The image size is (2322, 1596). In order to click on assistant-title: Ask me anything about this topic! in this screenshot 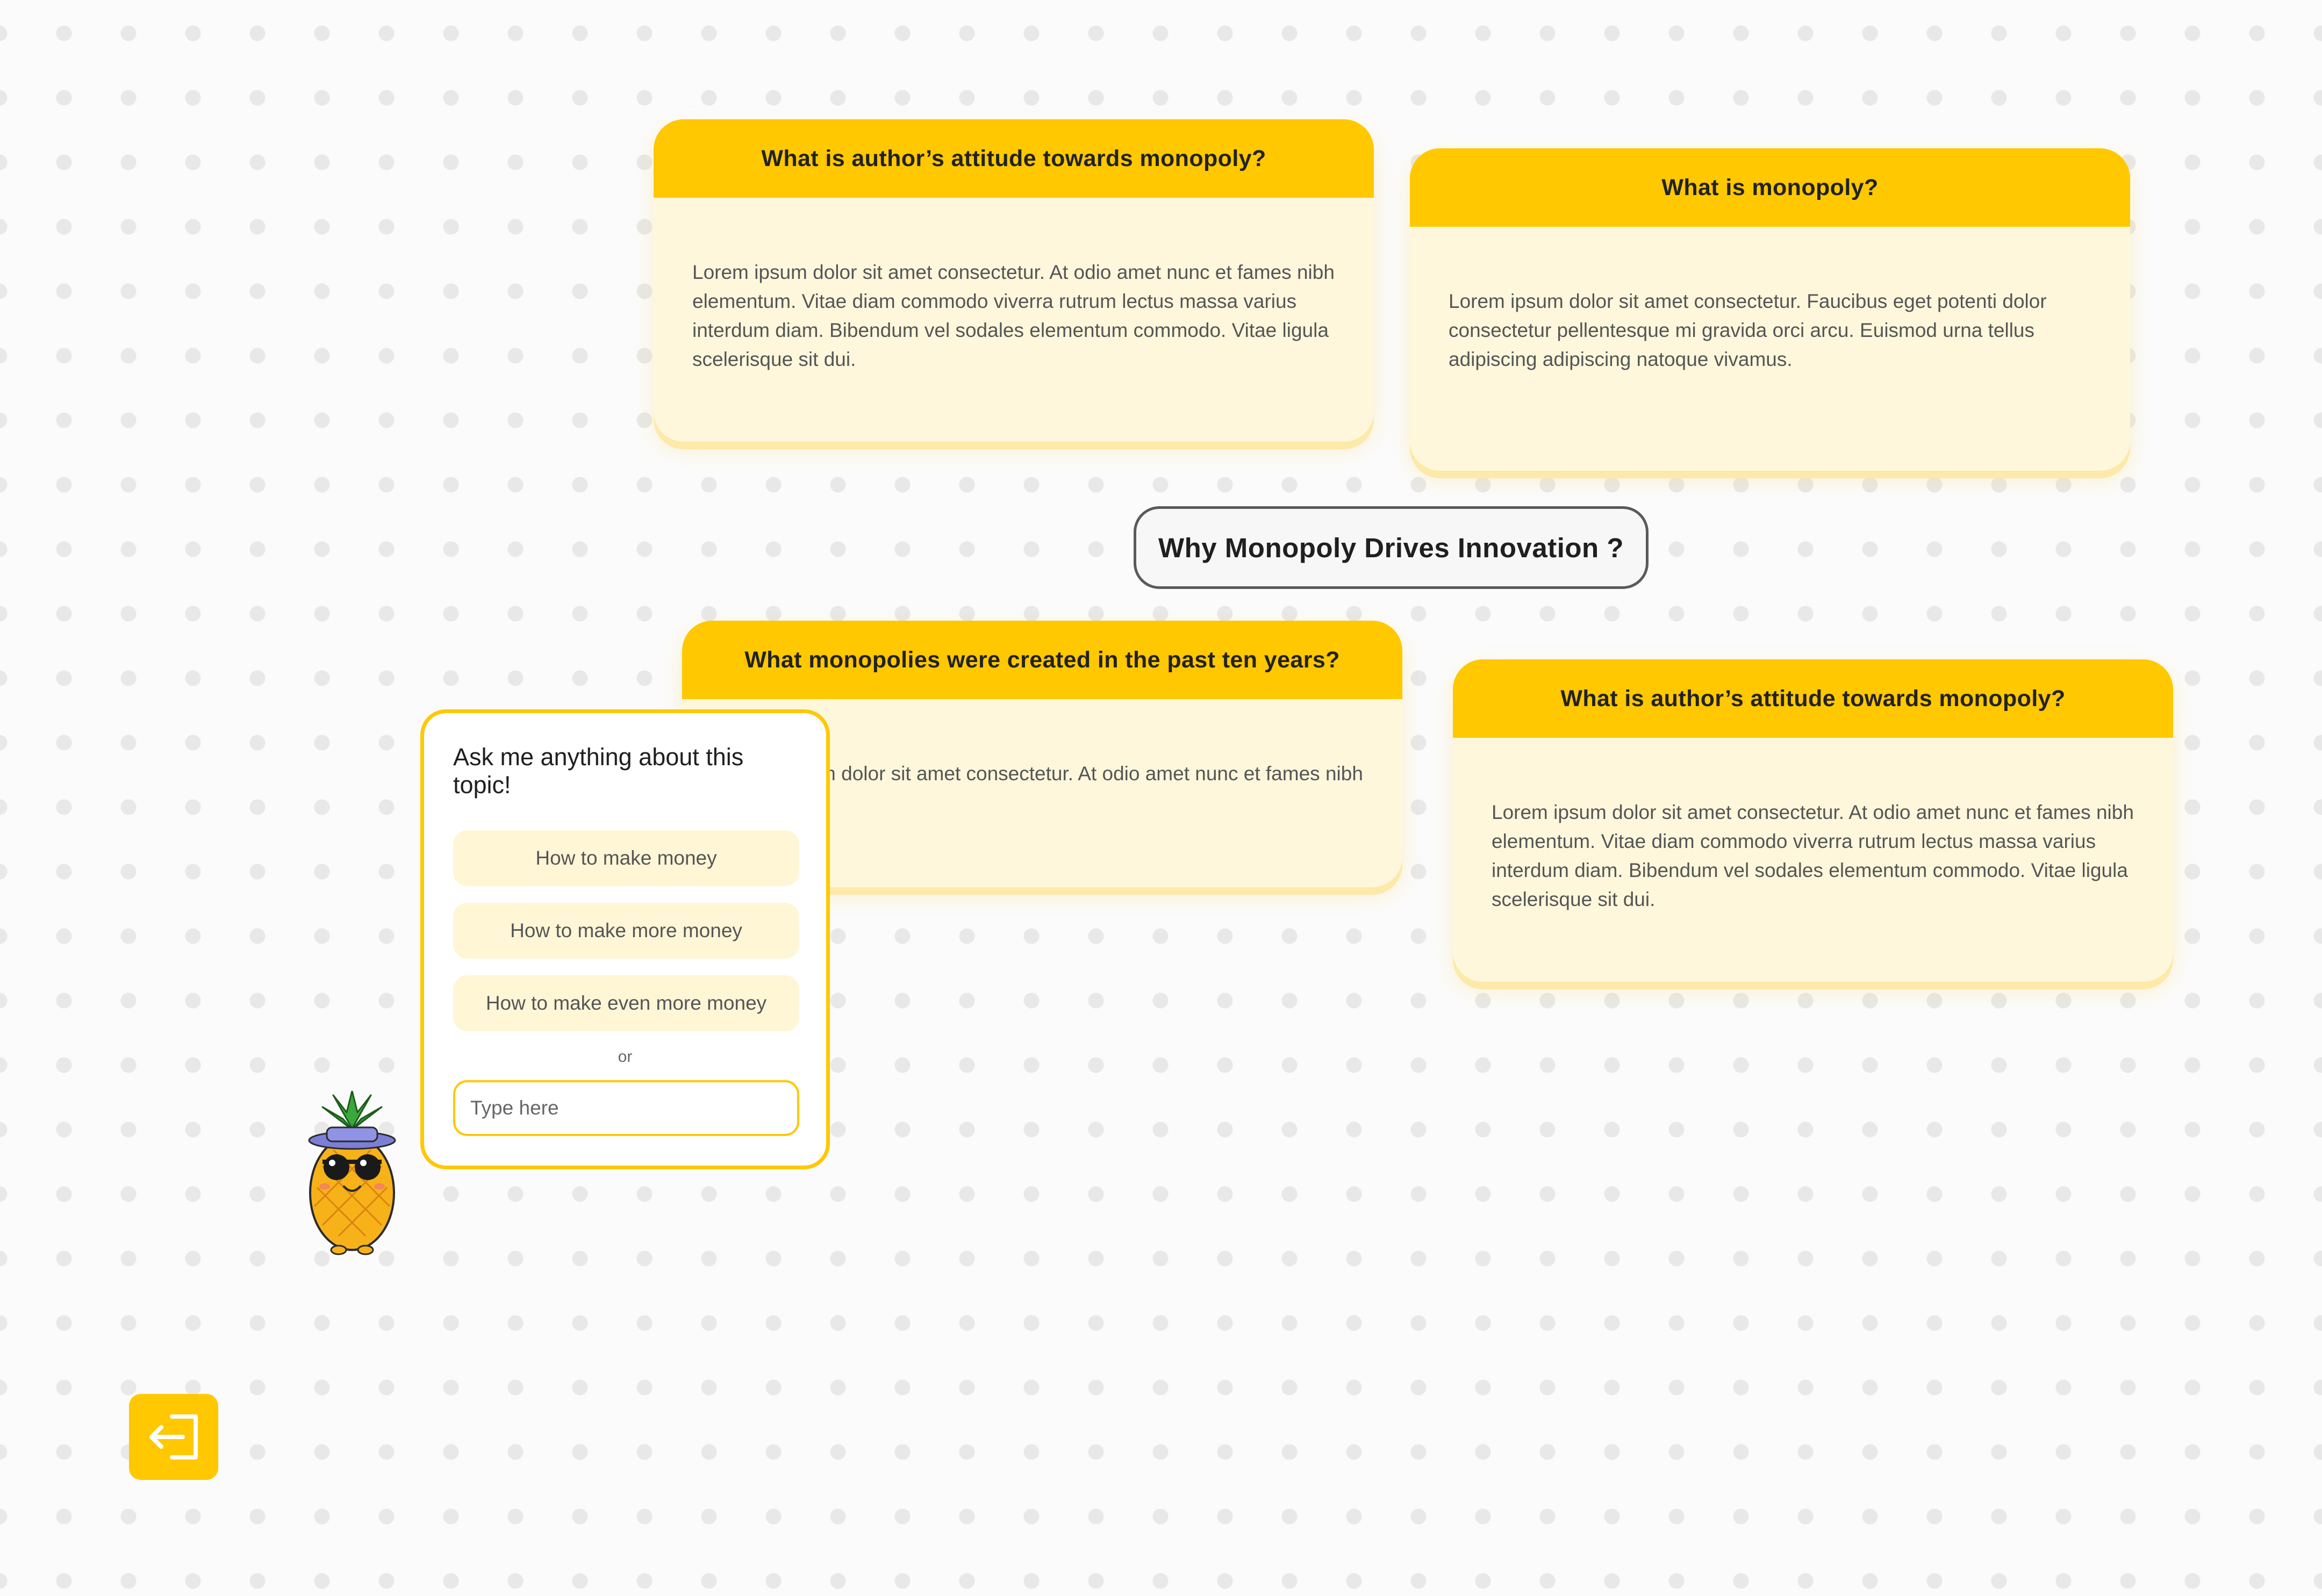, I will do `click(598, 771)`.